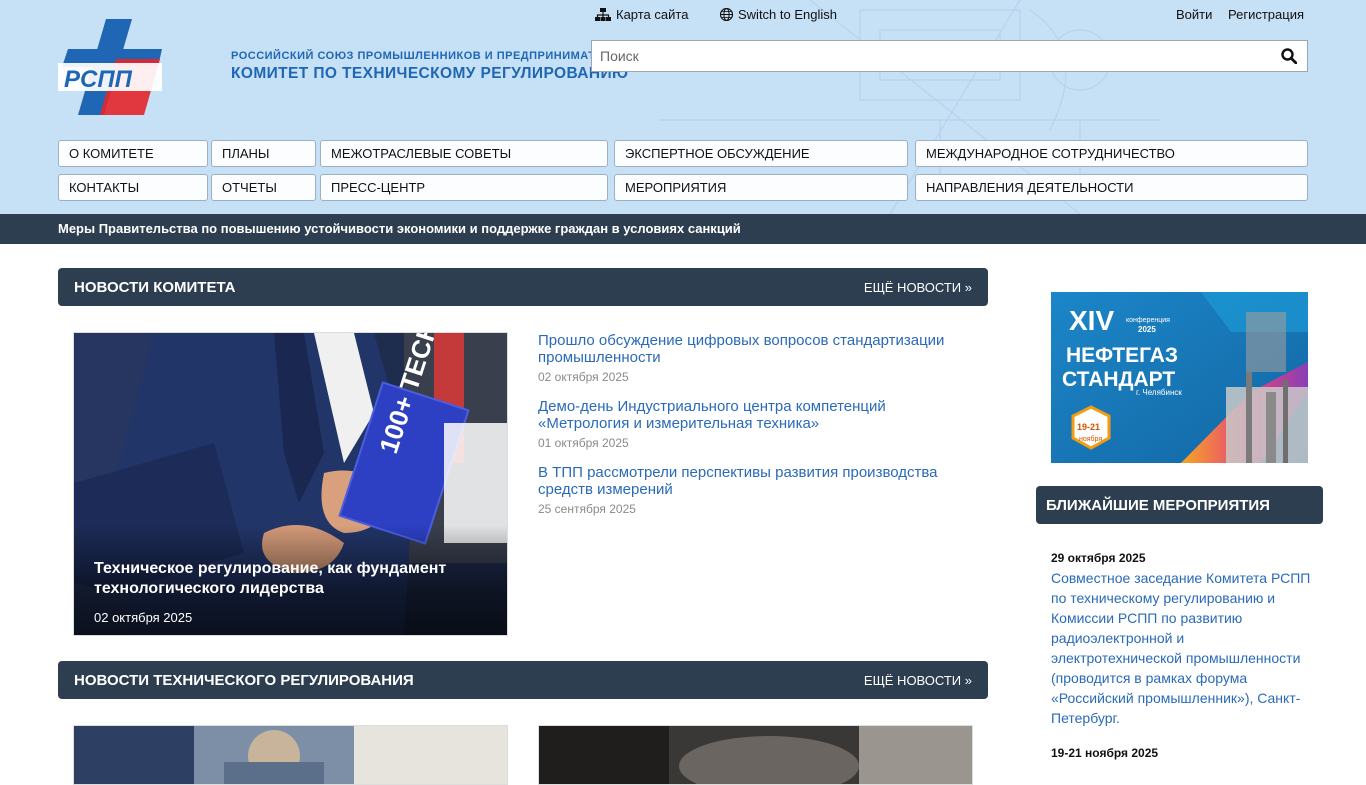 The image size is (1366, 785). I want to click on menu-councils: МЕЖОТРАСЛЕВЫЕ СОВЕТЫ, so click(464, 153).